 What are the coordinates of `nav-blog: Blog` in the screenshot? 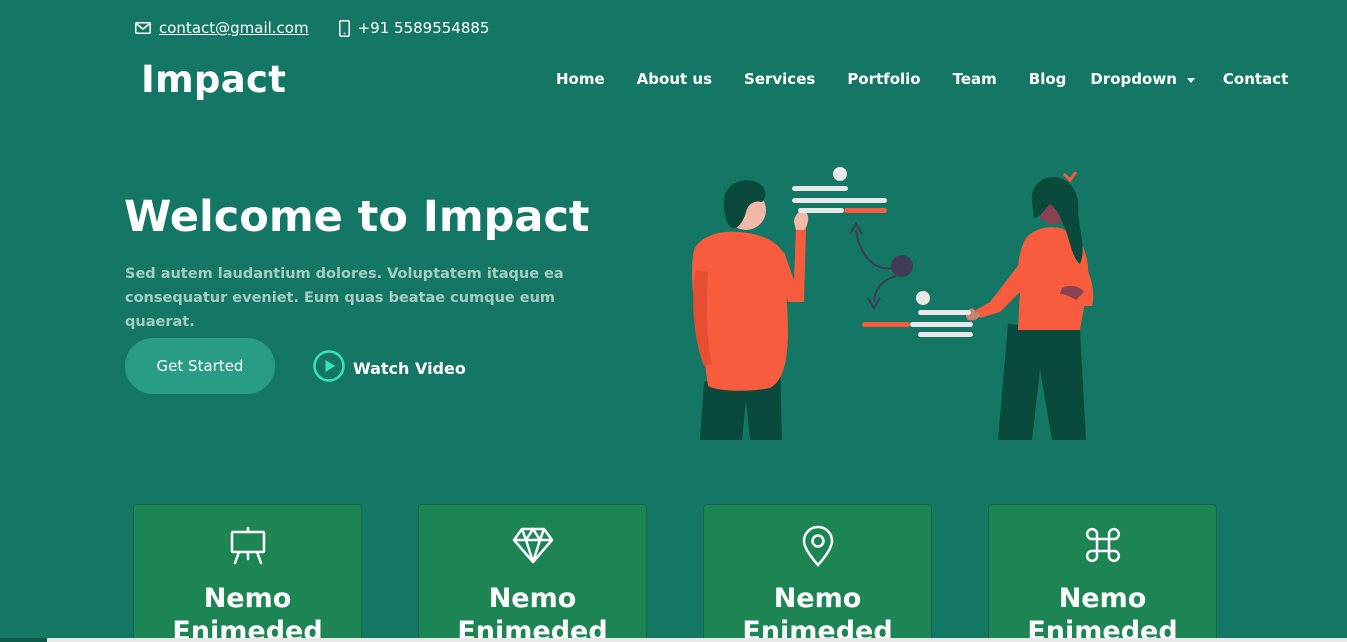 It's located at (1048, 79).